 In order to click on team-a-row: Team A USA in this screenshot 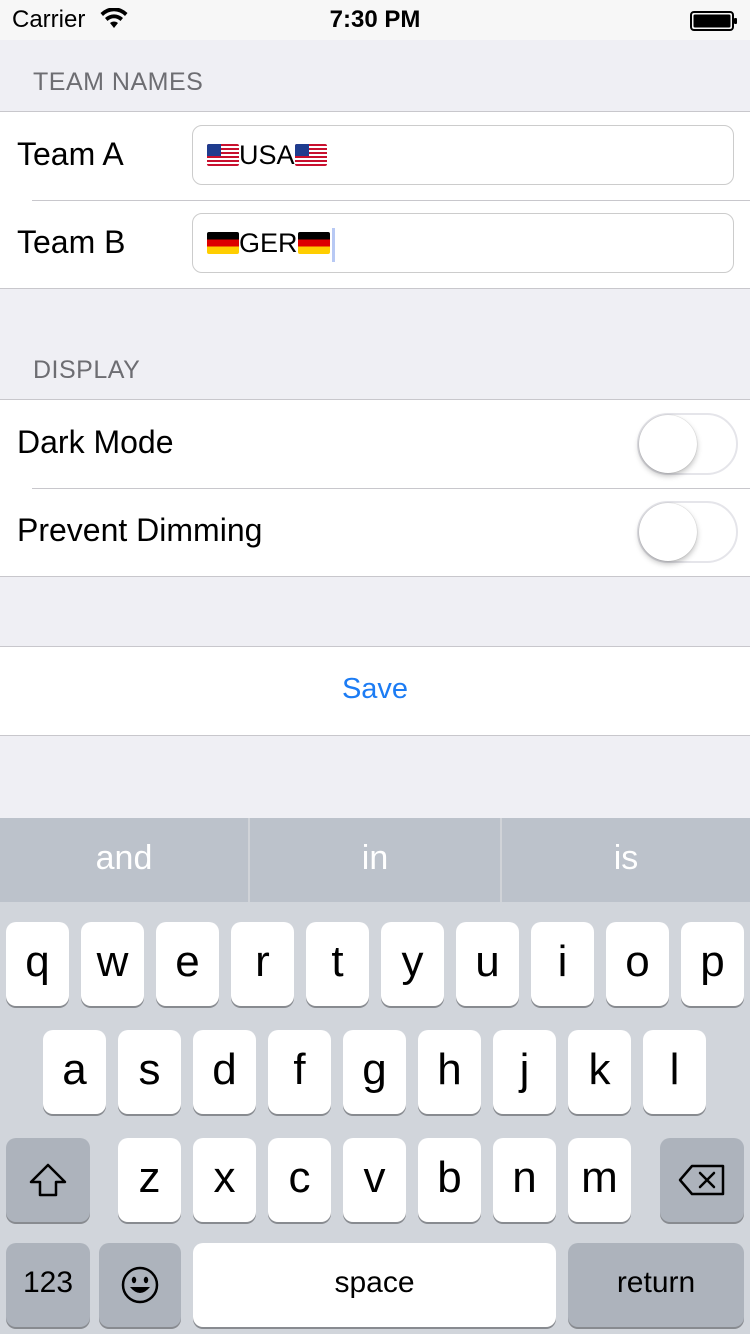, I will do `click(375, 156)`.